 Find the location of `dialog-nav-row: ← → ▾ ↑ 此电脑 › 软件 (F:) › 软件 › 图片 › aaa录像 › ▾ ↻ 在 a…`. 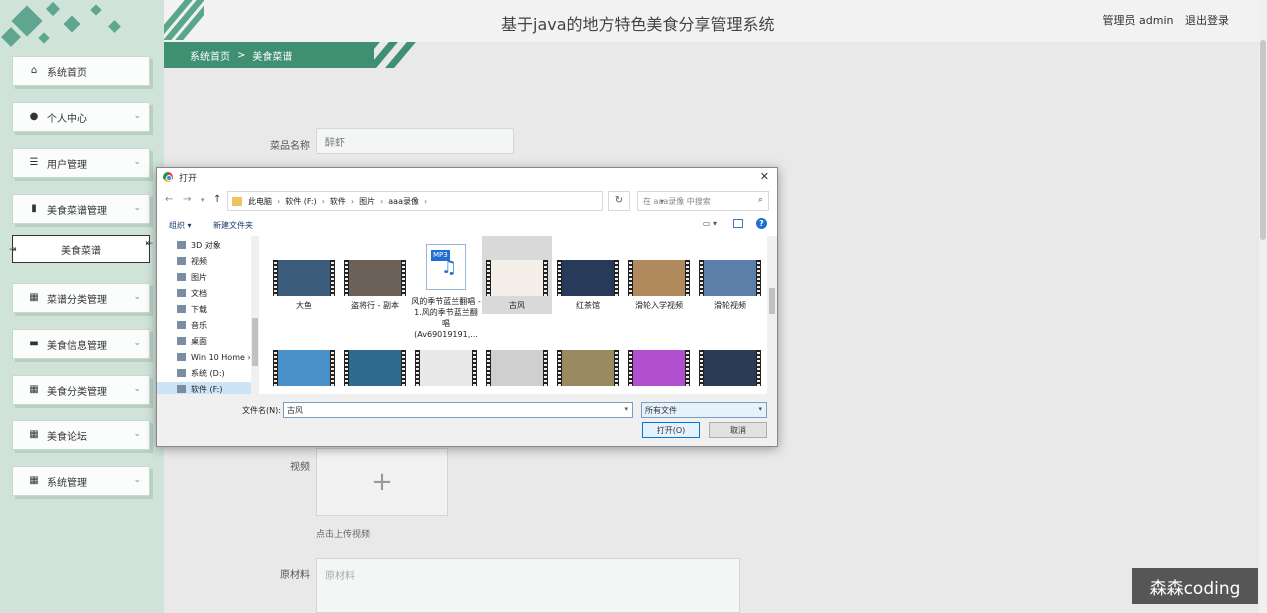

dialog-nav-row: ← → ▾ ↑ 此电脑 › 软件 (F:) › 软件 › 图片 › aaa录像 › ▾ ↻ 在 a… is located at coordinates (467, 201).